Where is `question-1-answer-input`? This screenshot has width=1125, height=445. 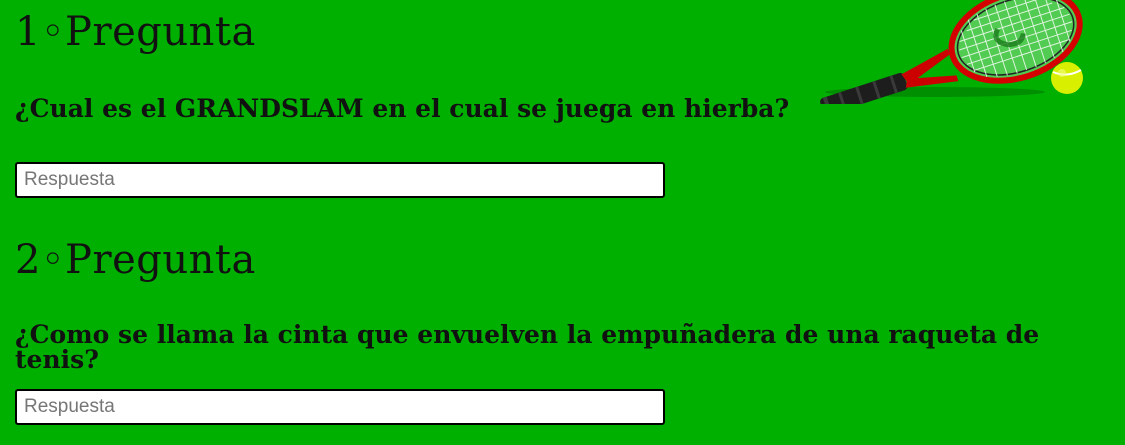
question-1-answer-input is located at coordinates (340, 180).